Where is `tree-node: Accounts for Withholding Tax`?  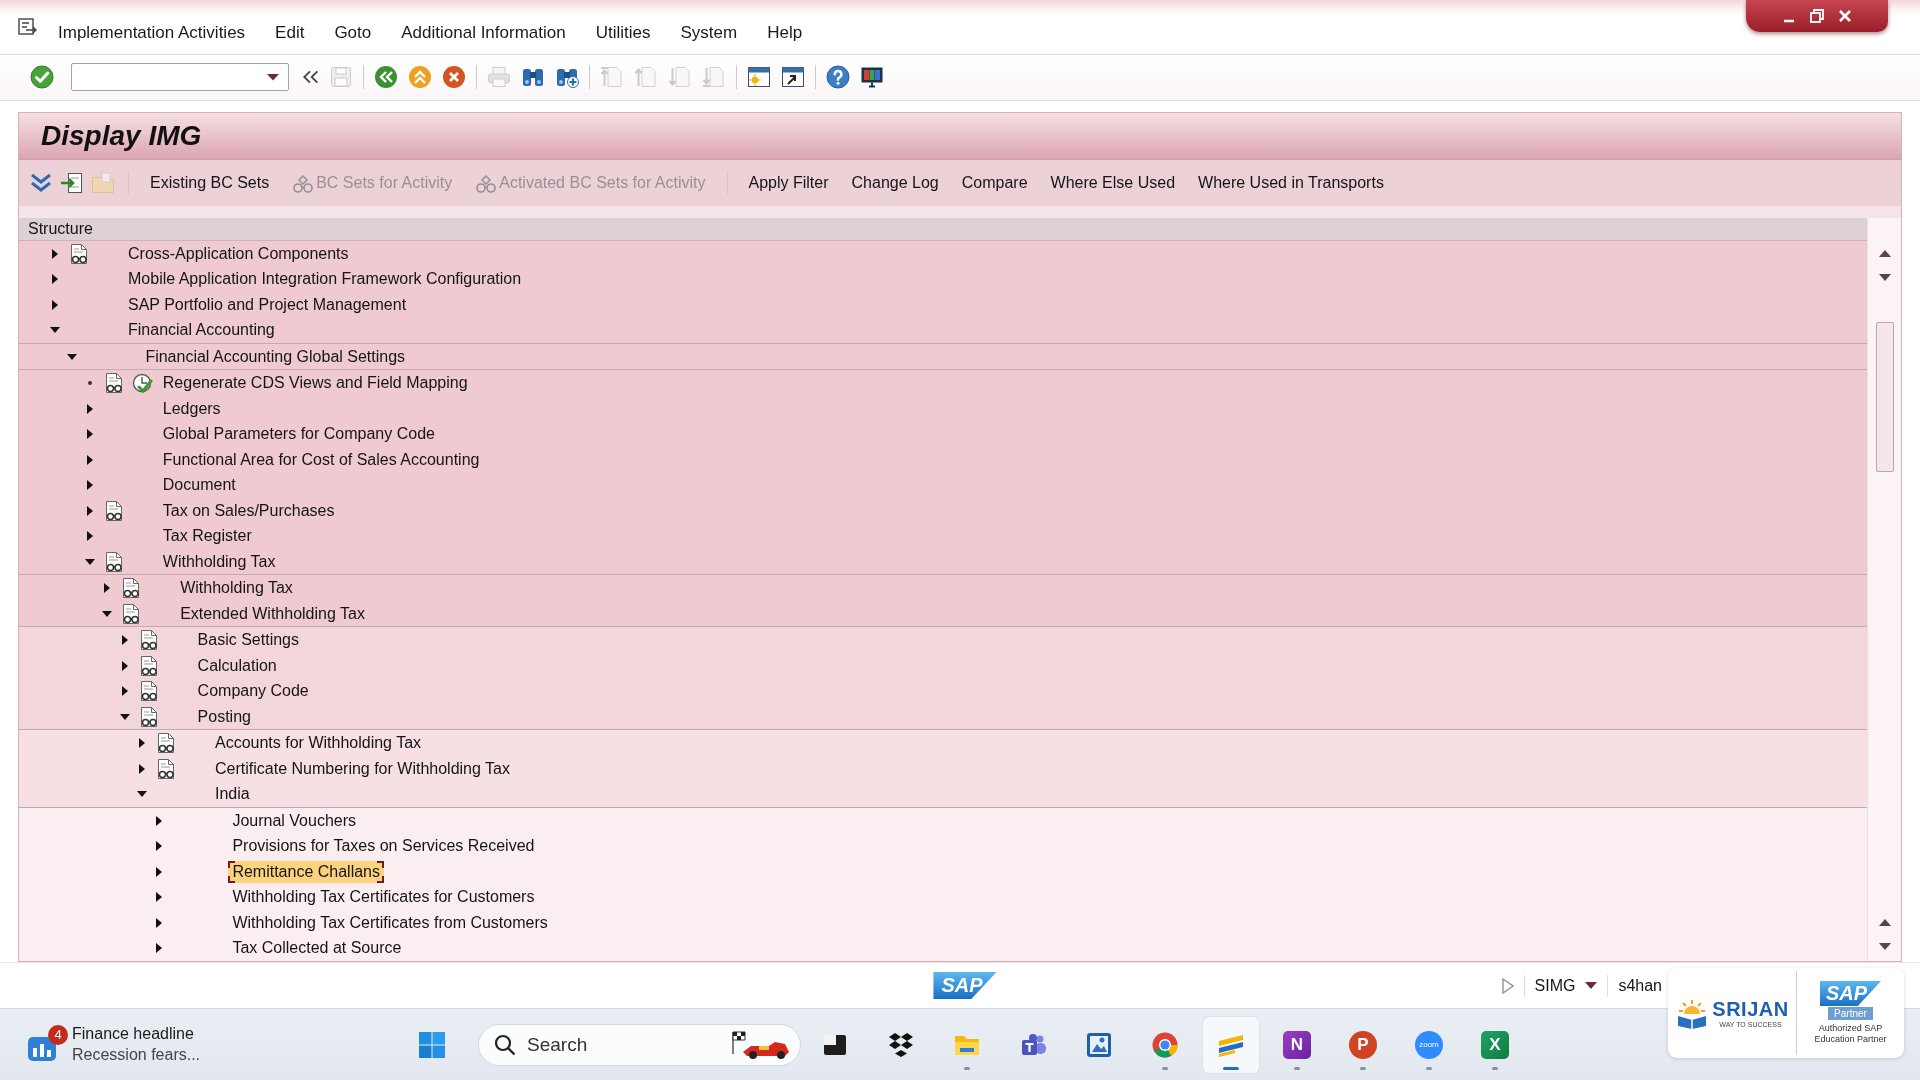
tree-node: Accounts for Withholding Tax is located at coordinates (318, 743).